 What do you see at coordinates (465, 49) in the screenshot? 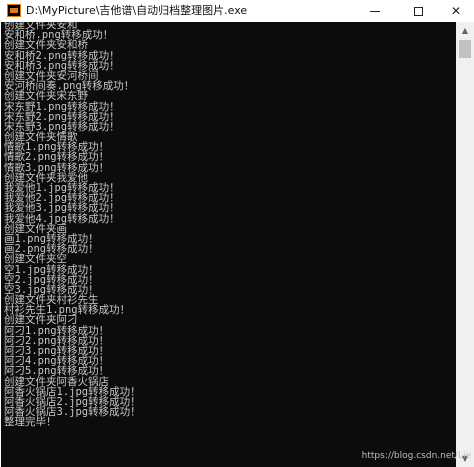
I see `scroll-thumb` at bounding box center [465, 49].